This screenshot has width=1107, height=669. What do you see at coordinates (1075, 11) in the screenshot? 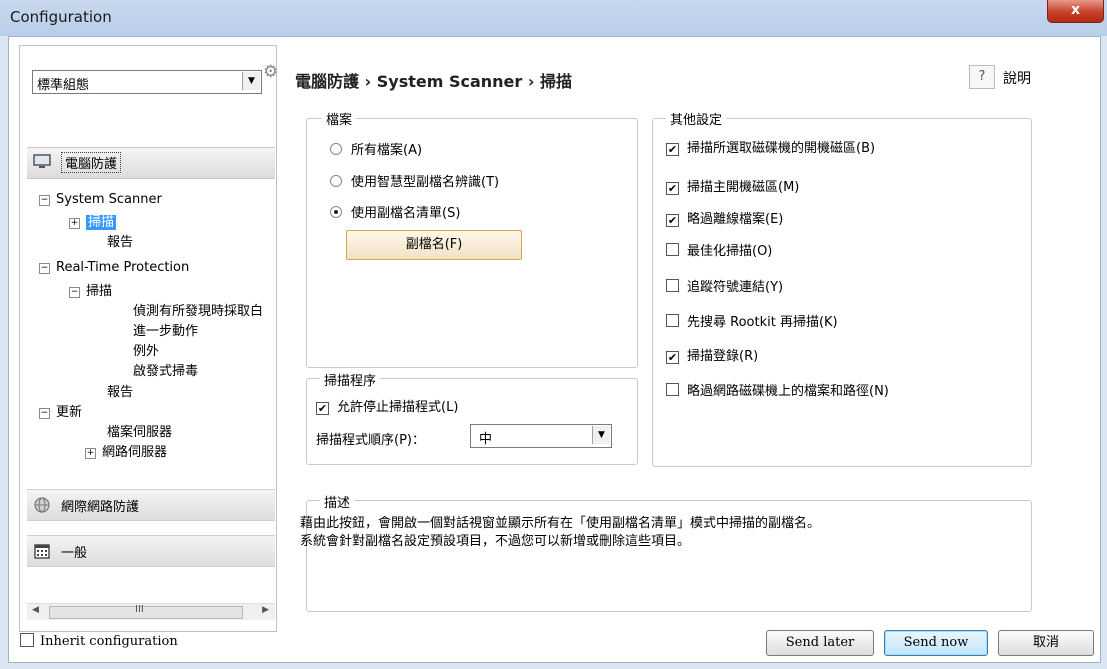
I see `close-button: x` at bounding box center [1075, 11].